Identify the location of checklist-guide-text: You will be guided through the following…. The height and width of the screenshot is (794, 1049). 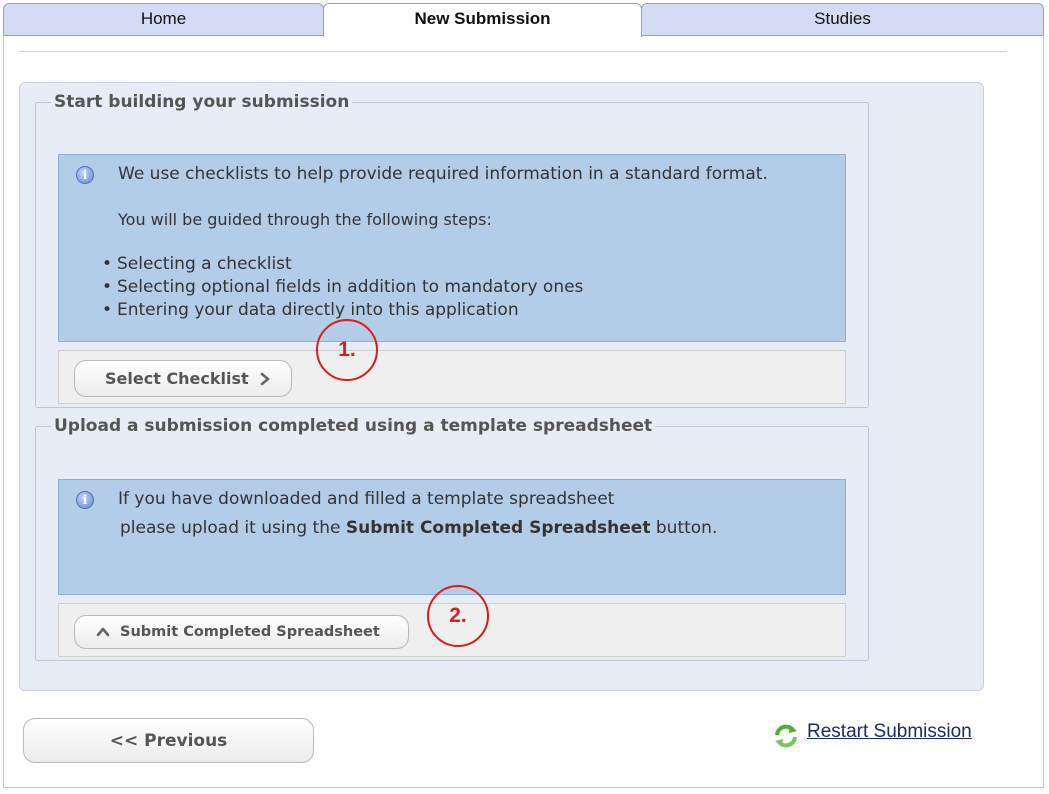
(305, 219).